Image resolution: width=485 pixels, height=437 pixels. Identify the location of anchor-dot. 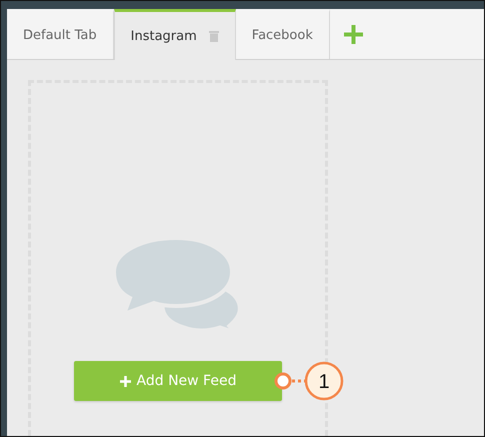
(283, 381).